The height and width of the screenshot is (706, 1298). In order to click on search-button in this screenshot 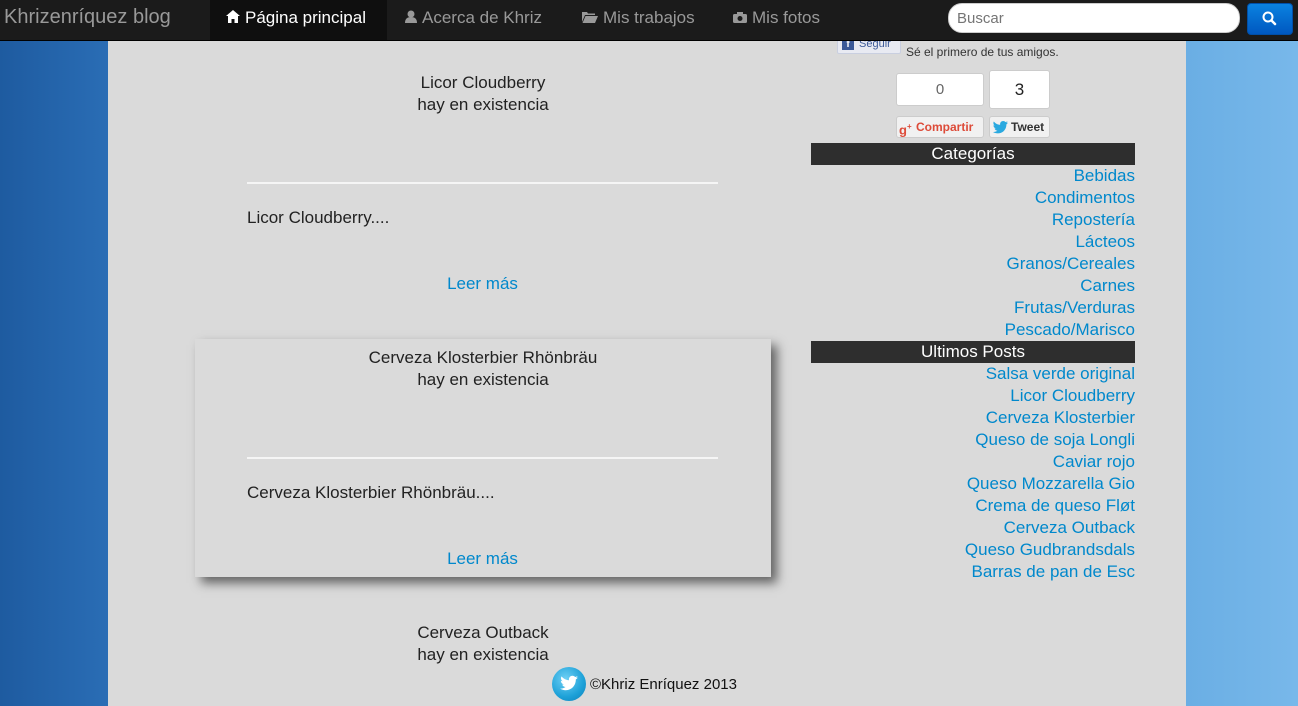, I will do `click(1270, 19)`.